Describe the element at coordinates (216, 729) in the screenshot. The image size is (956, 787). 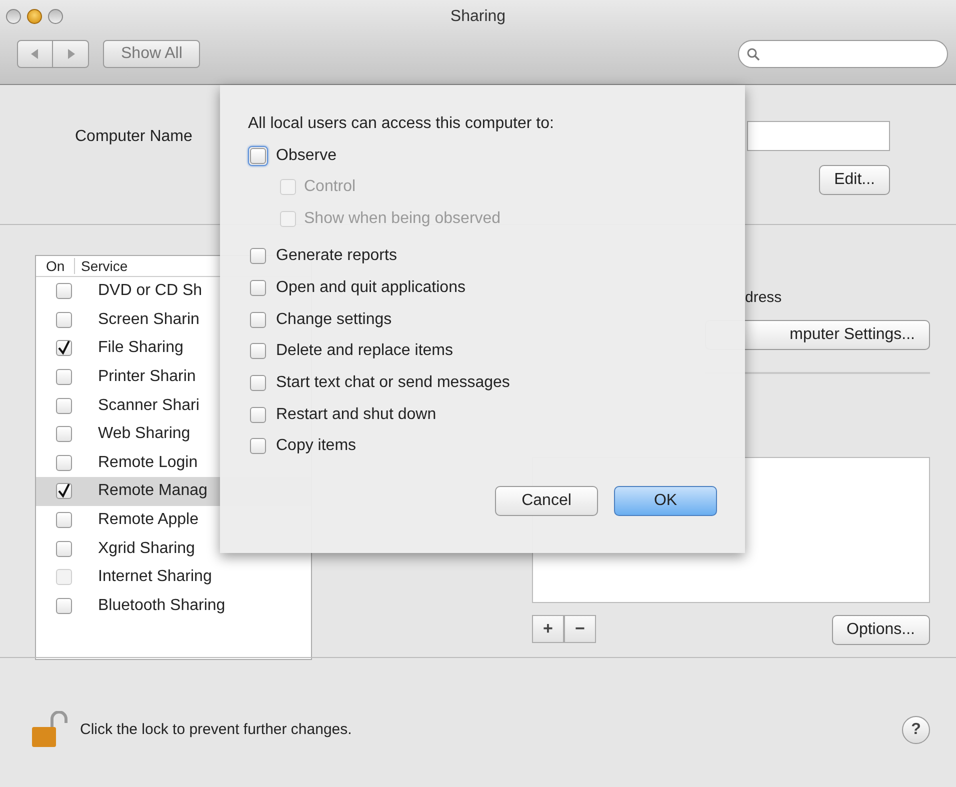
I see `lock-message: Click the lock to prevent further changes.` at that location.